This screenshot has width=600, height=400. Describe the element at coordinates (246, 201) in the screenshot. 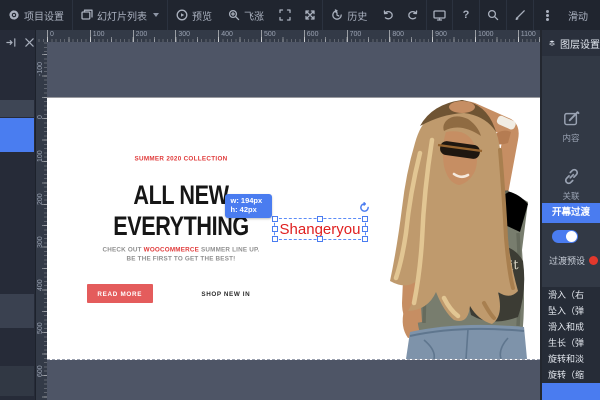

I see `tooltip-width-value: w: 194px` at that location.